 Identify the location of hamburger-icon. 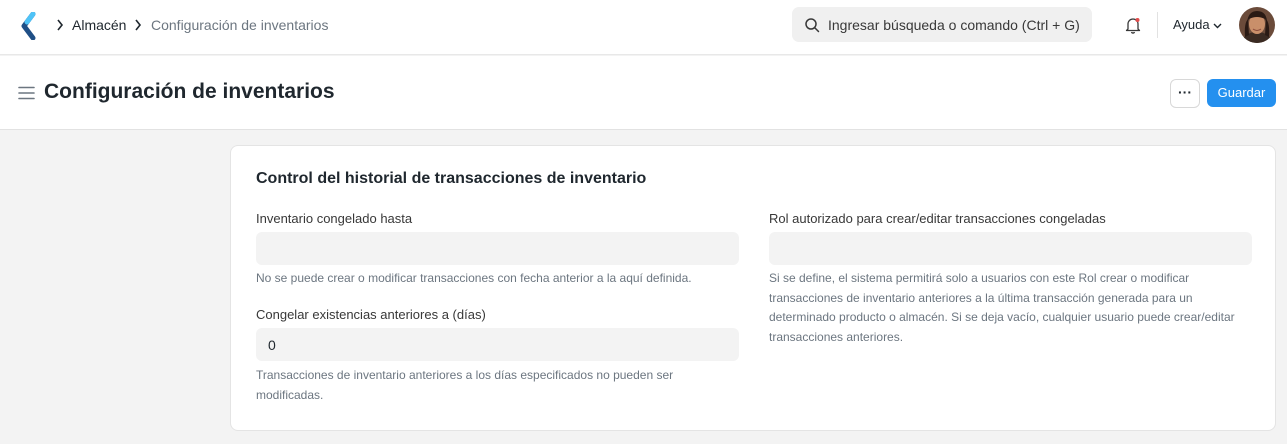
(26, 93).